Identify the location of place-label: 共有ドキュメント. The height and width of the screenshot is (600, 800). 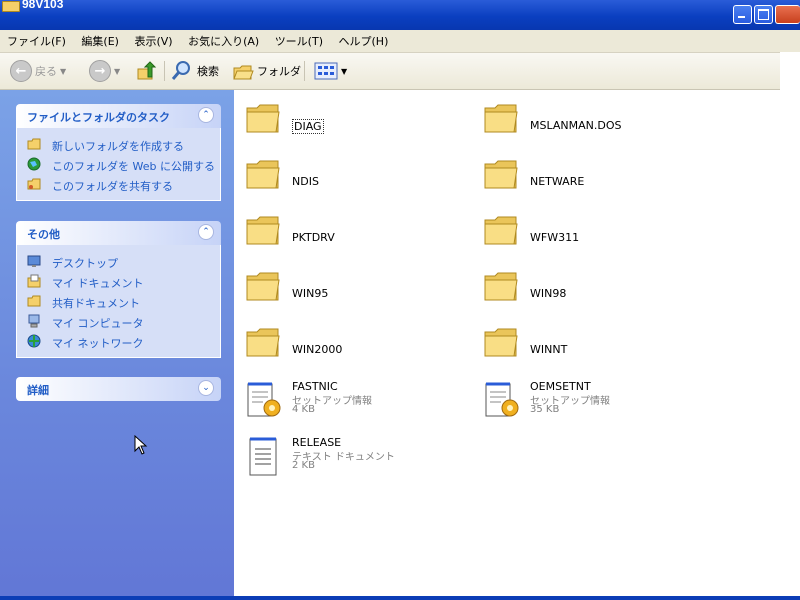
(96, 303).